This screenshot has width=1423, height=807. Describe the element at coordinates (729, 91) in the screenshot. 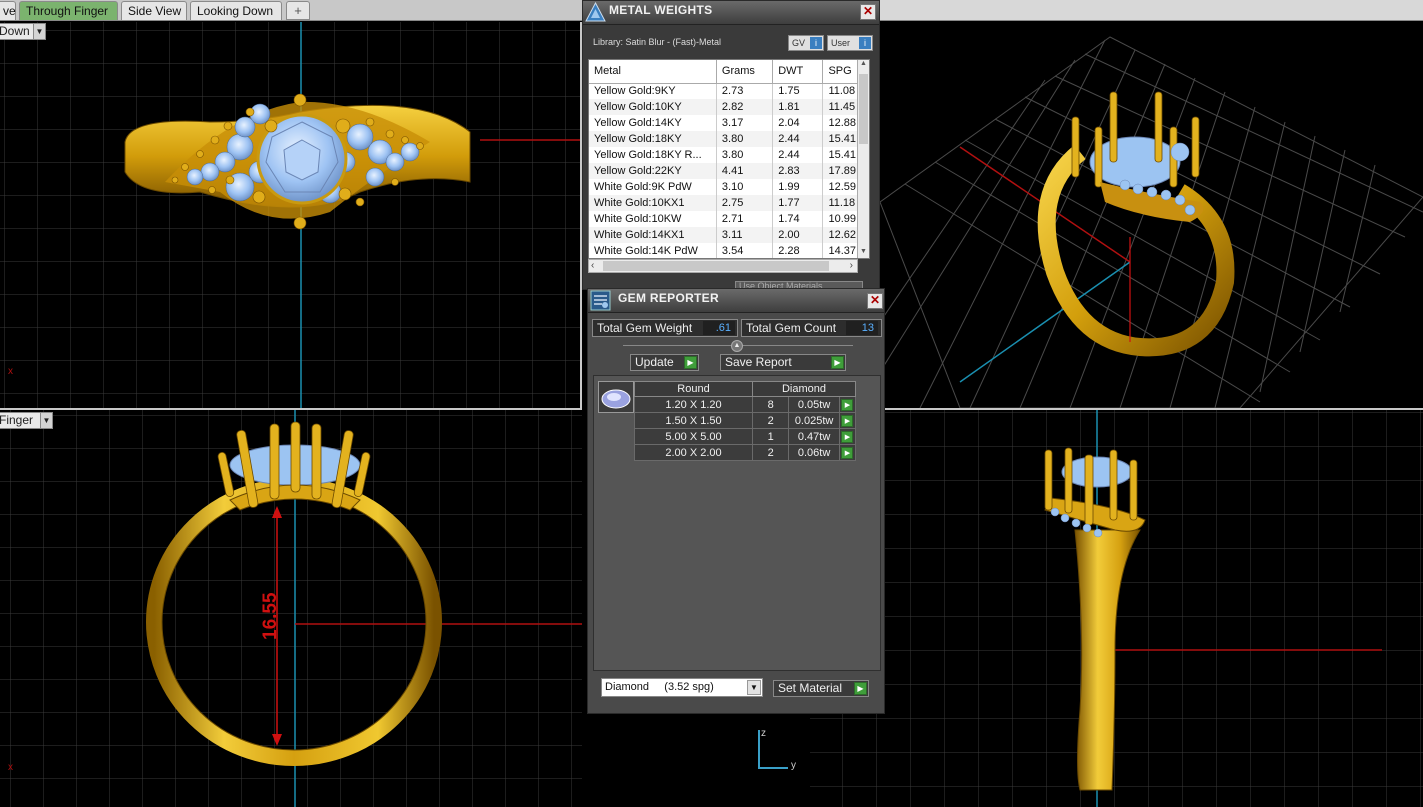

I see `table-row: Yellow Gold:9KY 2.73 1.75 11.08` at that location.